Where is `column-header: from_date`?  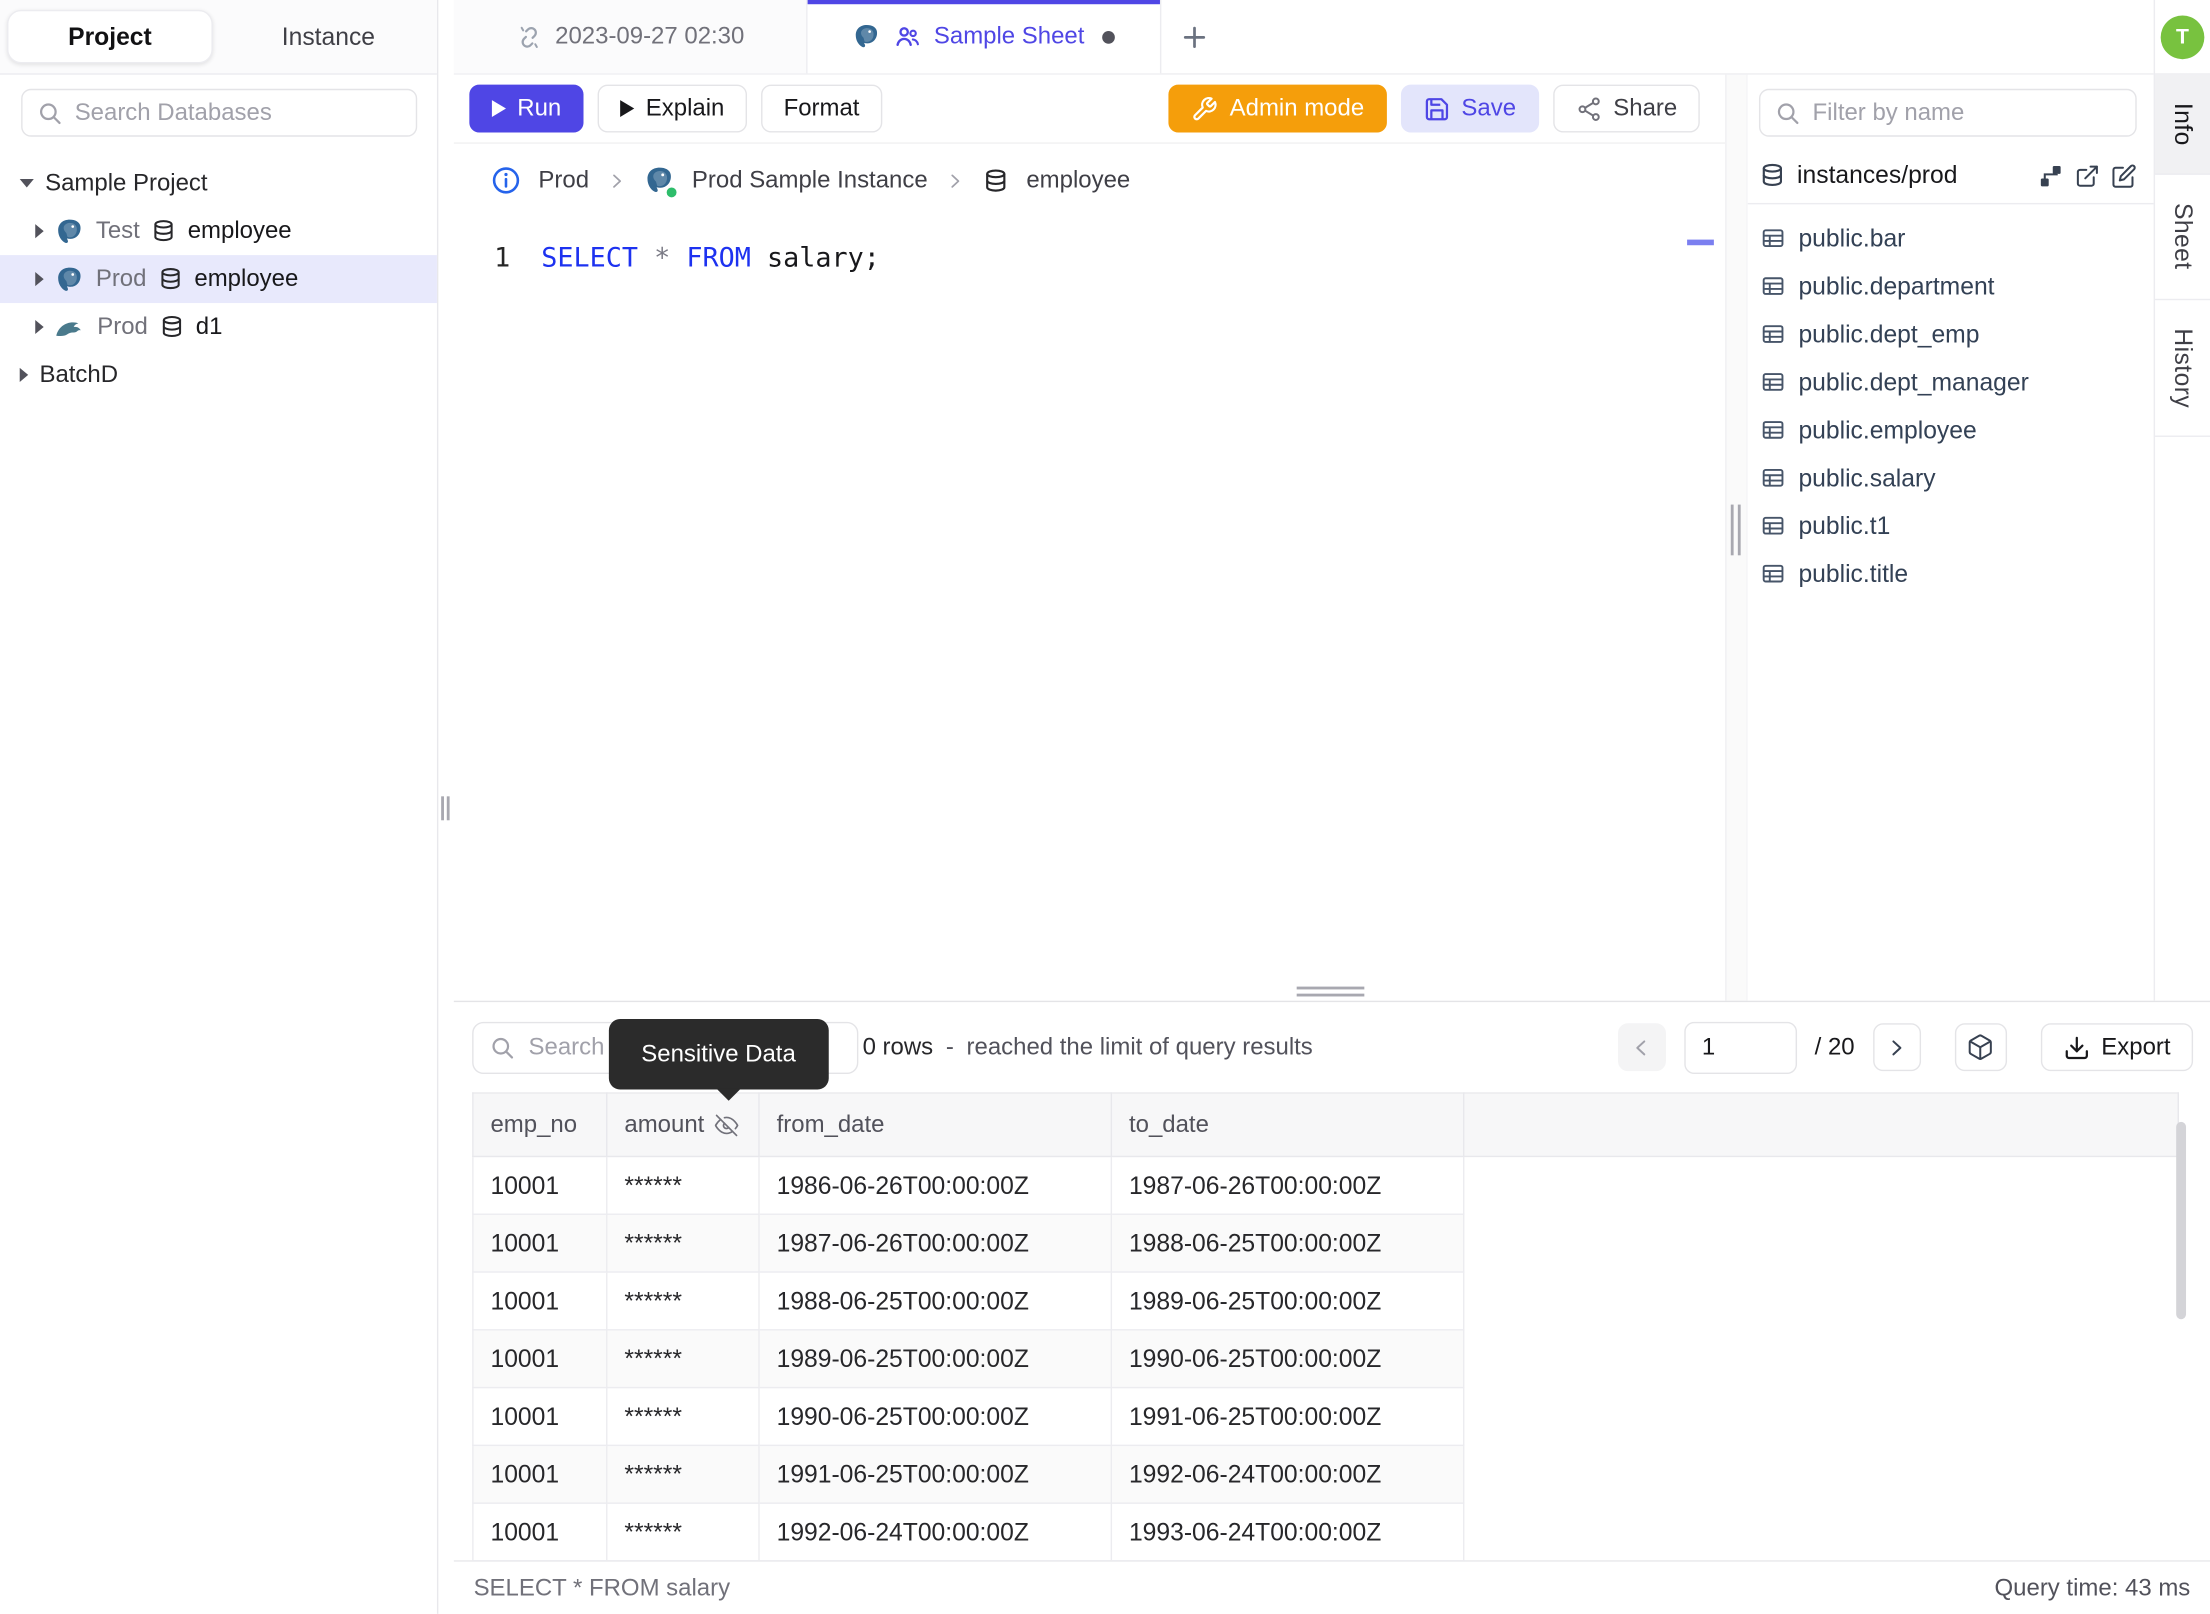 column-header: from_date is located at coordinates (935, 1125).